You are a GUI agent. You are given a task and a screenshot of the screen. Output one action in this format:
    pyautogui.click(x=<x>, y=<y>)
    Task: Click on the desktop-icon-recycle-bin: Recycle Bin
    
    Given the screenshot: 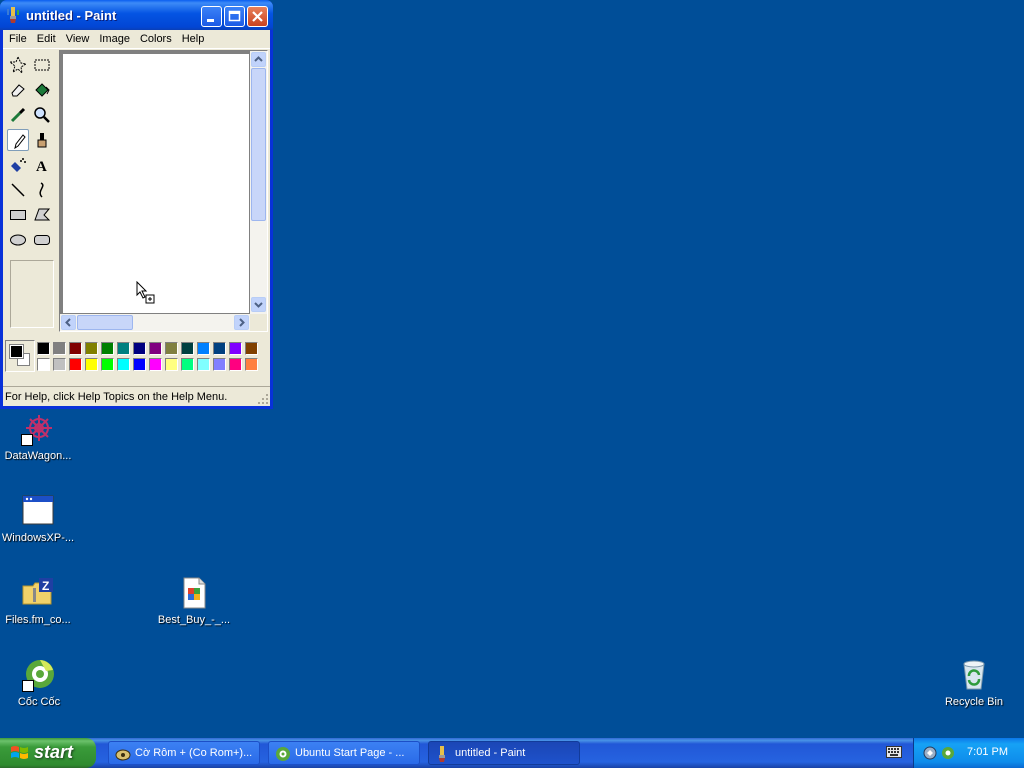 What is the action you would take?
    pyautogui.click(x=974, y=683)
    